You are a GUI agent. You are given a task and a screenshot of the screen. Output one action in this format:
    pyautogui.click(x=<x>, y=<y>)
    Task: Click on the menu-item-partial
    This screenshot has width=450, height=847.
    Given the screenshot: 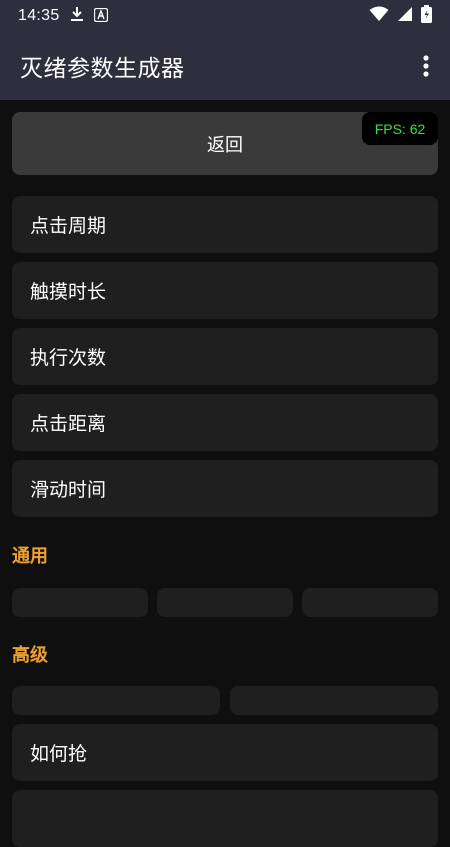 What is the action you would take?
    pyautogui.click(x=225, y=818)
    